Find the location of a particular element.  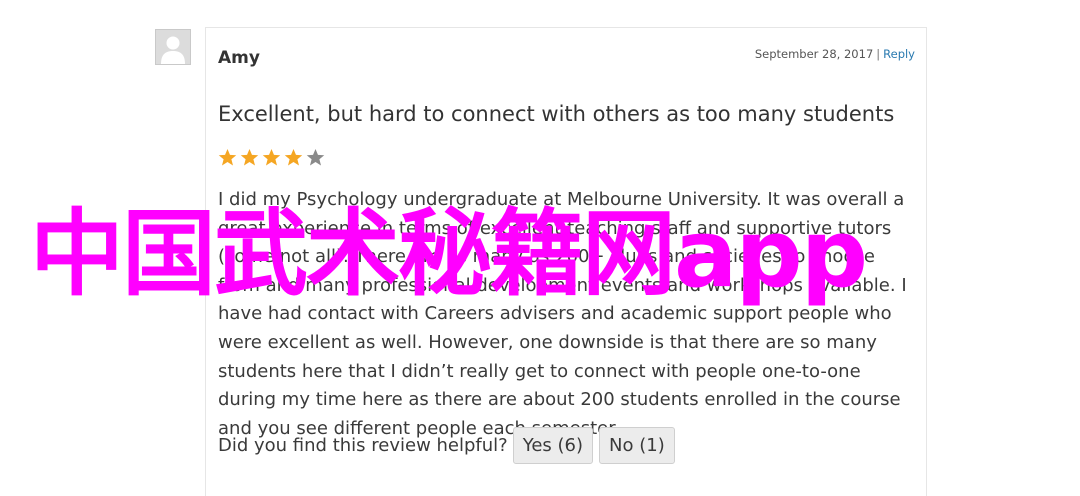

review-author: Amy is located at coordinates (239, 58).